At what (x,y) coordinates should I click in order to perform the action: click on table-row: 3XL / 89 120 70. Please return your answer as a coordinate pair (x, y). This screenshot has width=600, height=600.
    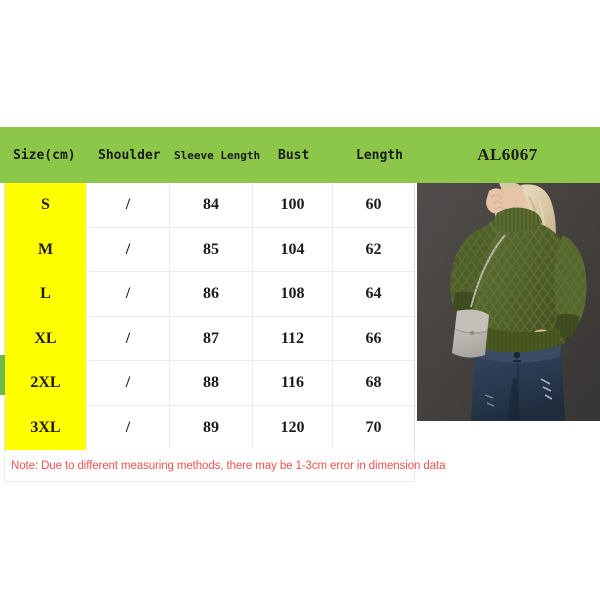
    Looking at the image, I should click on (209, 427).